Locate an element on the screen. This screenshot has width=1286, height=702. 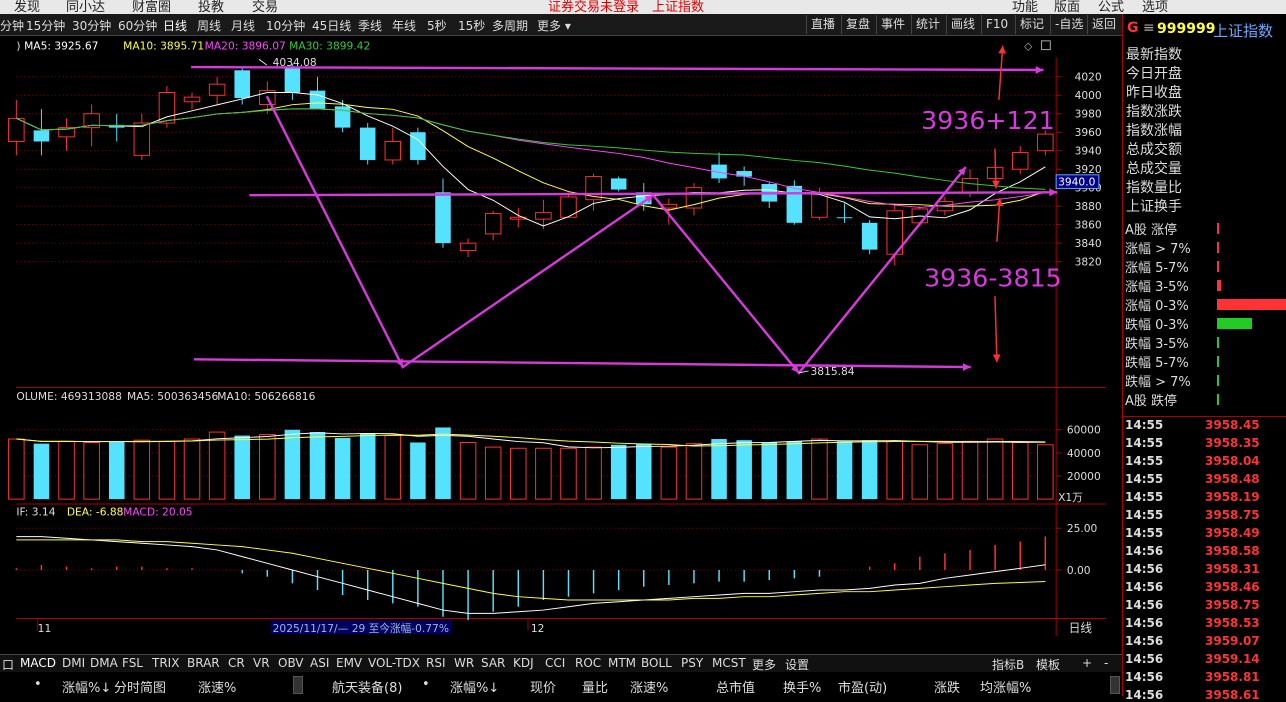
period-multi: 多周期 is located at coordinates (510, 25).